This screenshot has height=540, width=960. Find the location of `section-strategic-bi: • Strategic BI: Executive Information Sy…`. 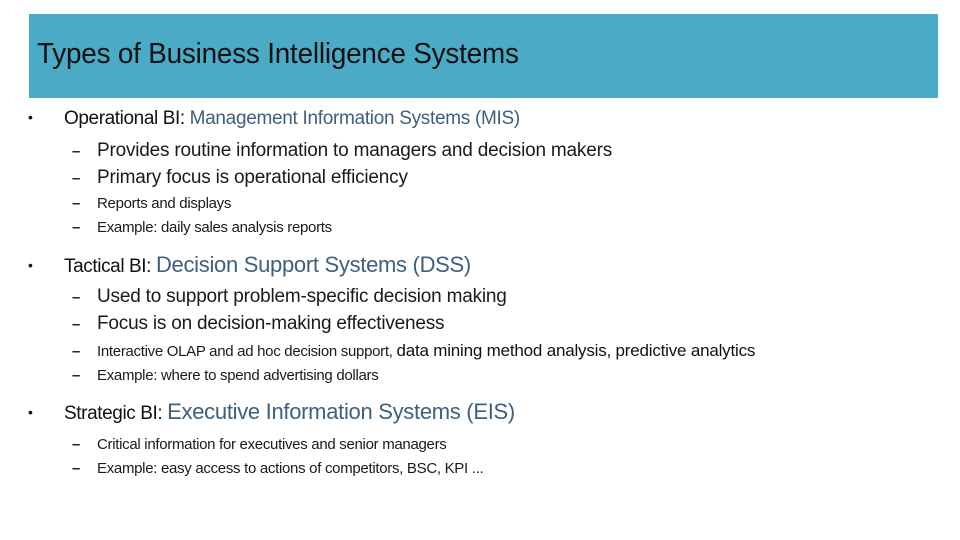

section-strategic-bi: • Strategic BI: Executive Information Sy… is located at coordinates (271, 412).